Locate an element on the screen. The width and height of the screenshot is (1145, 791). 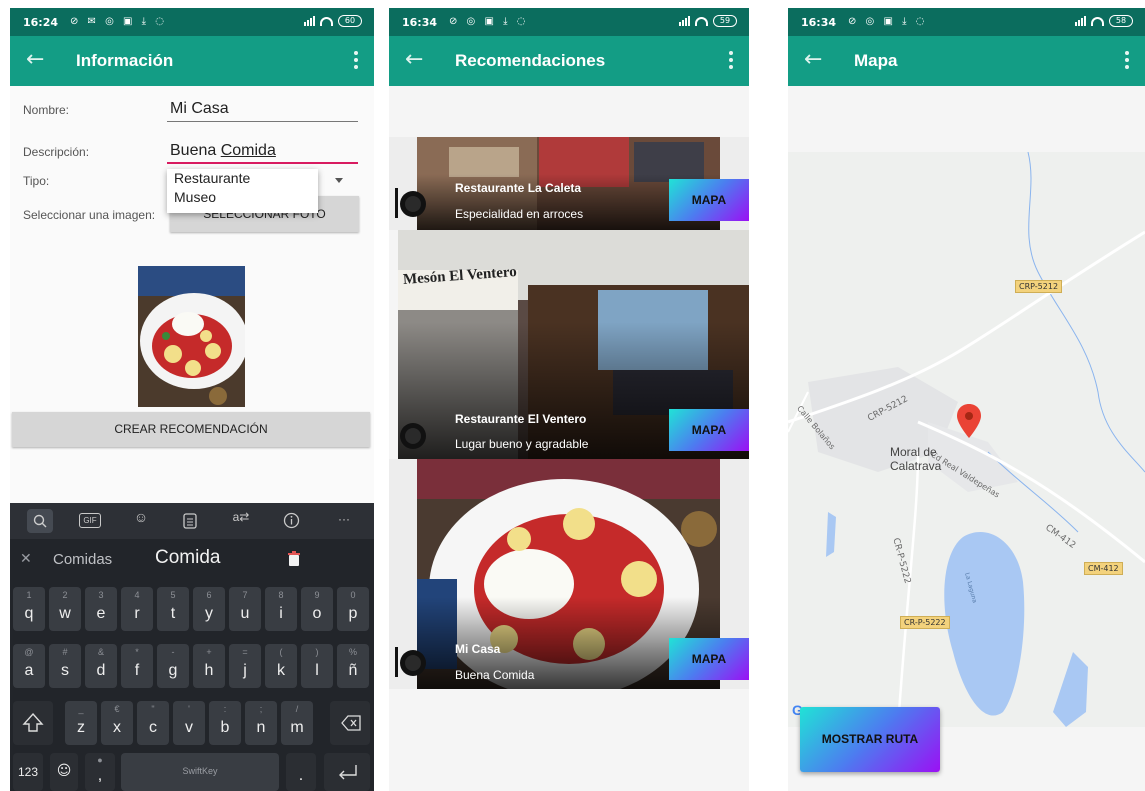
key-h: + h is located at coordinates (209, 666).